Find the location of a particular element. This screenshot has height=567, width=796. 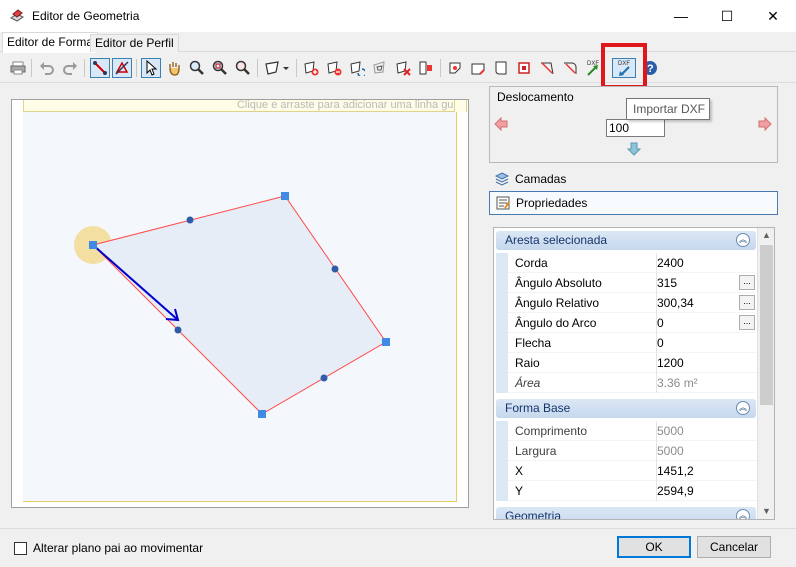

offset-shape-button is located at coordinates (380, 68).